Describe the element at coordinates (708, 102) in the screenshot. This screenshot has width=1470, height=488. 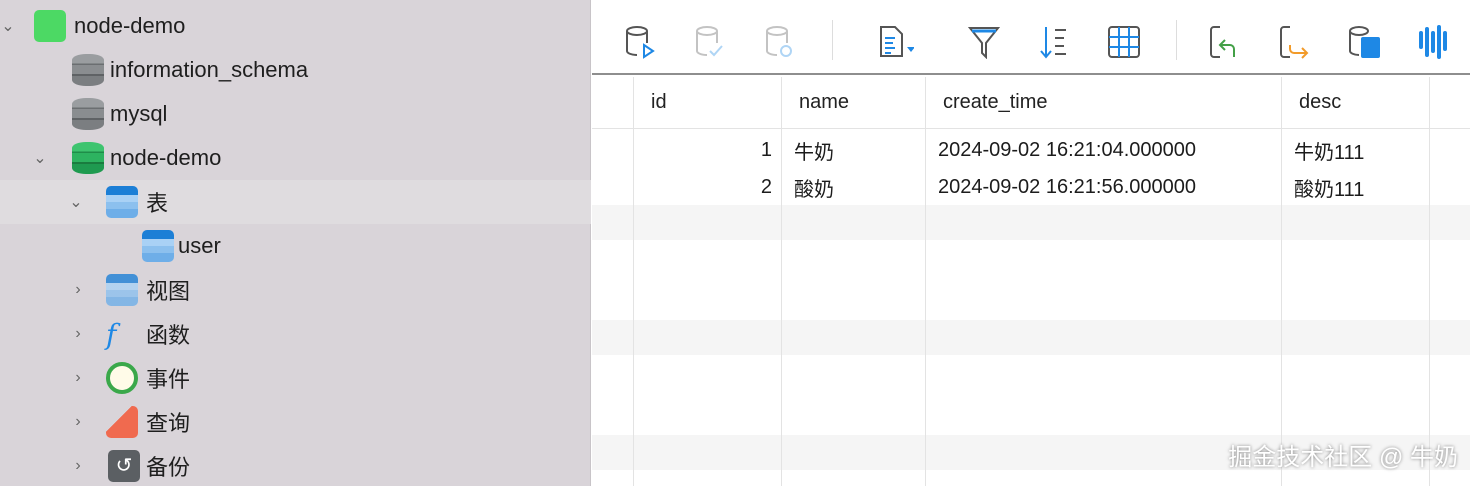
I see `column-header-id: id` at that location.